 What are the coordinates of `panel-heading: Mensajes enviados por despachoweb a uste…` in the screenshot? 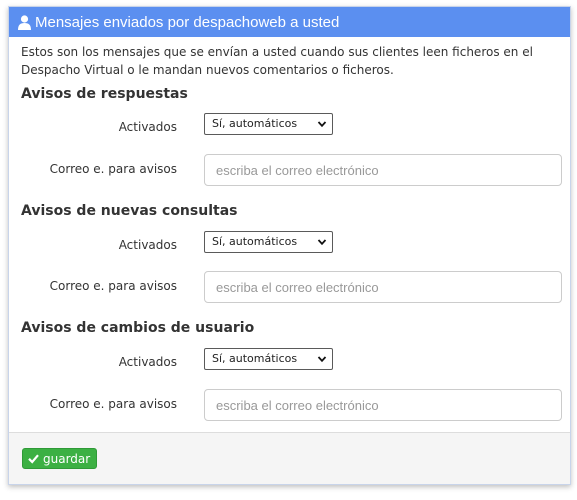 It's located at (289, 22).